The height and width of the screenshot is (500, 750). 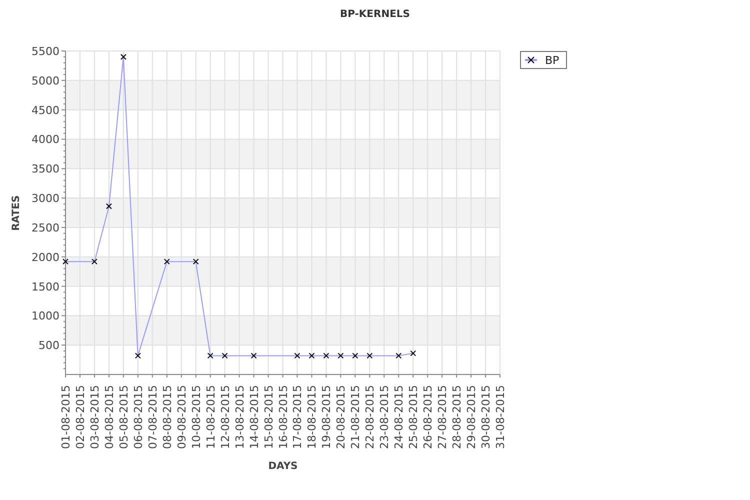 What do you see at coordinates (500, 417) in the screenshot?
I see `x-tick-label: 31-08-2015` at bounding box center [500, 417].